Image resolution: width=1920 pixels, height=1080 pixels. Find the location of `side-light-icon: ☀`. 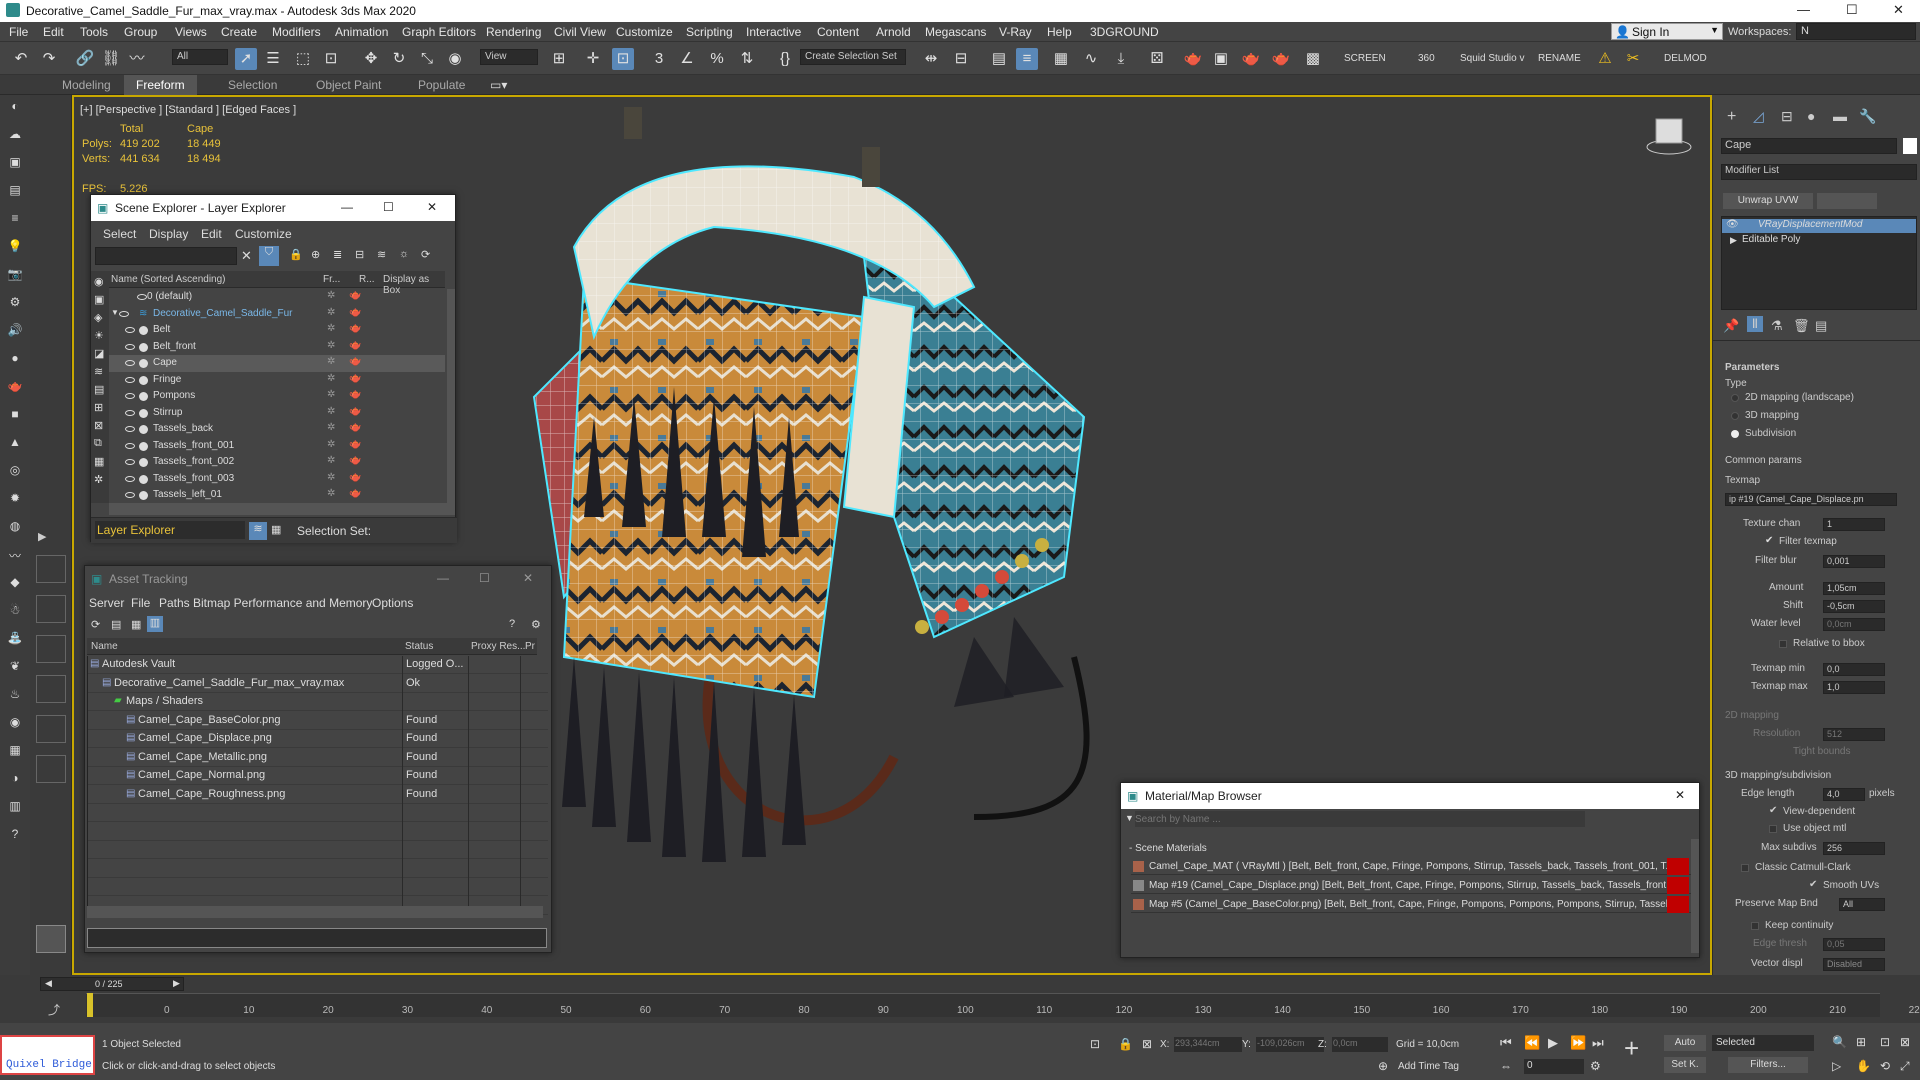

side-light-icon: ☀ is located at coordinates (99, 335).